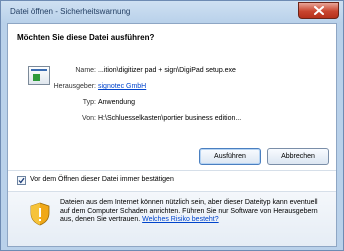  I want to click on window-title: Datei öffnen - Sicherheitswarnung, so click(70, 11).